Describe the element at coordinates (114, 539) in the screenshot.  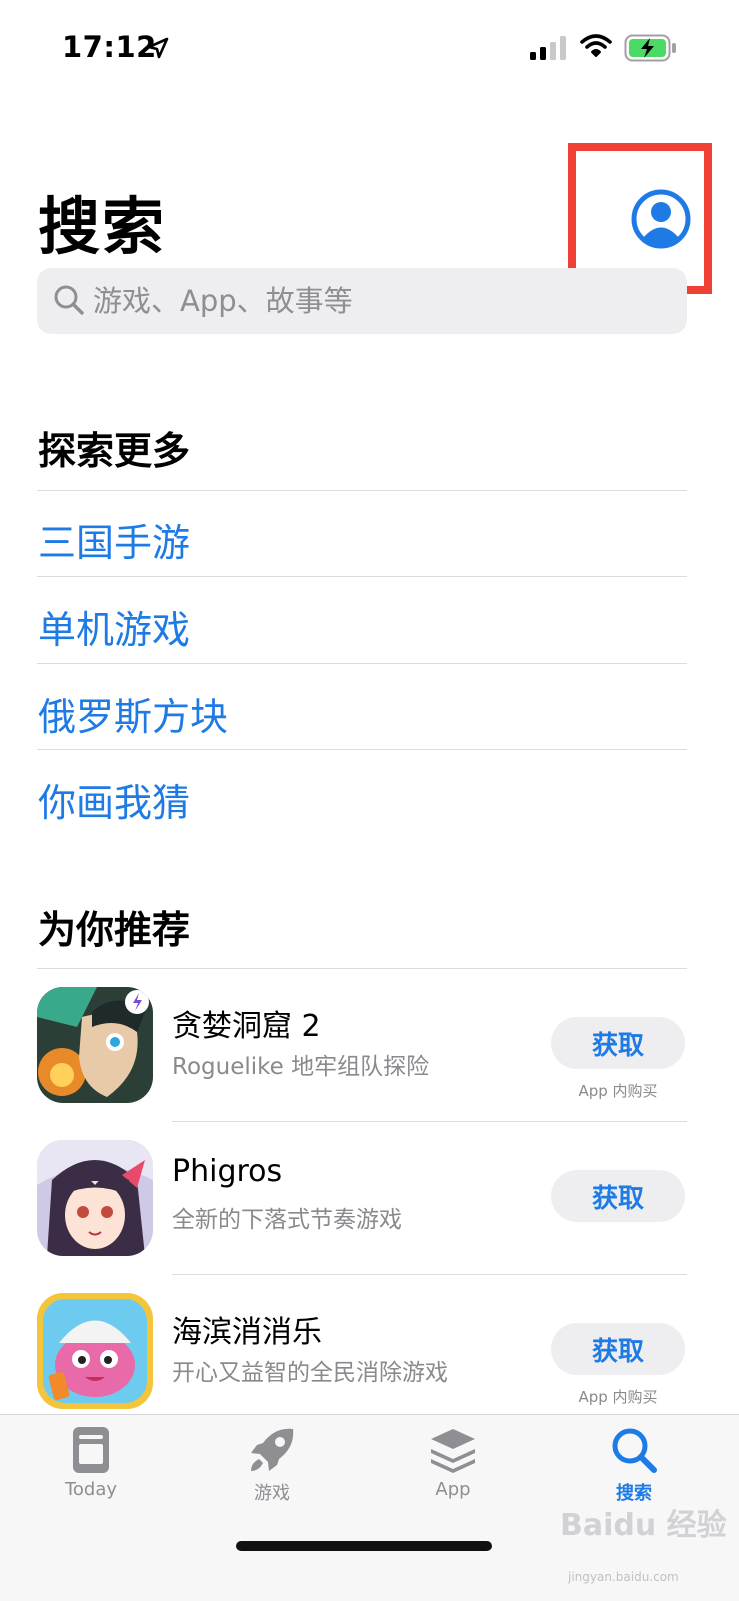
I see `explore-link: 三国手游` at that location.